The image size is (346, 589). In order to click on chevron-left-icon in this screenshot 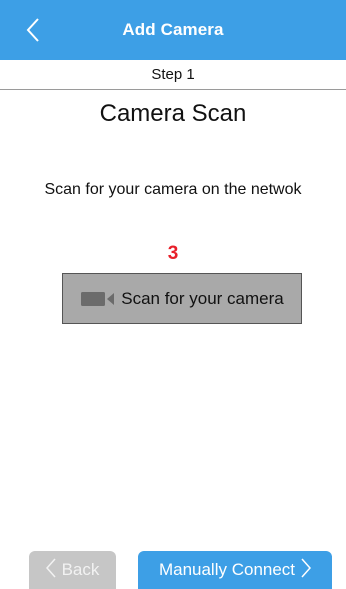, I will do `click(50, 570)`.